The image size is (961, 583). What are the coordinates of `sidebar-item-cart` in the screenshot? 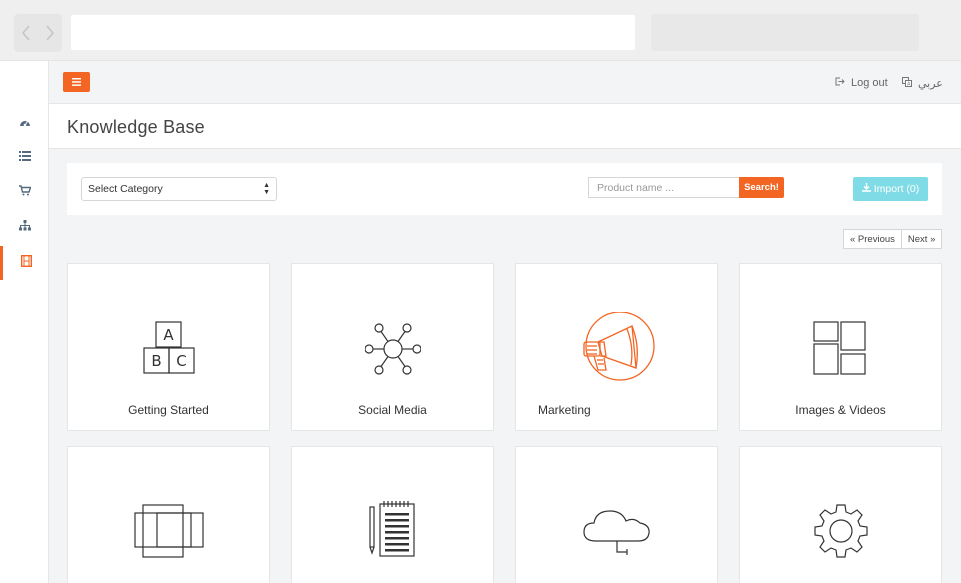 It's located at (24, 192).